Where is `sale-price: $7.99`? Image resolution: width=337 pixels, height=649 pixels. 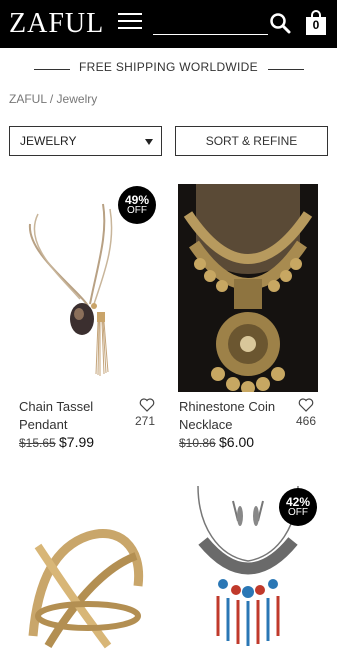
sale-price: $7.99 is located at coordinates (77, 442).